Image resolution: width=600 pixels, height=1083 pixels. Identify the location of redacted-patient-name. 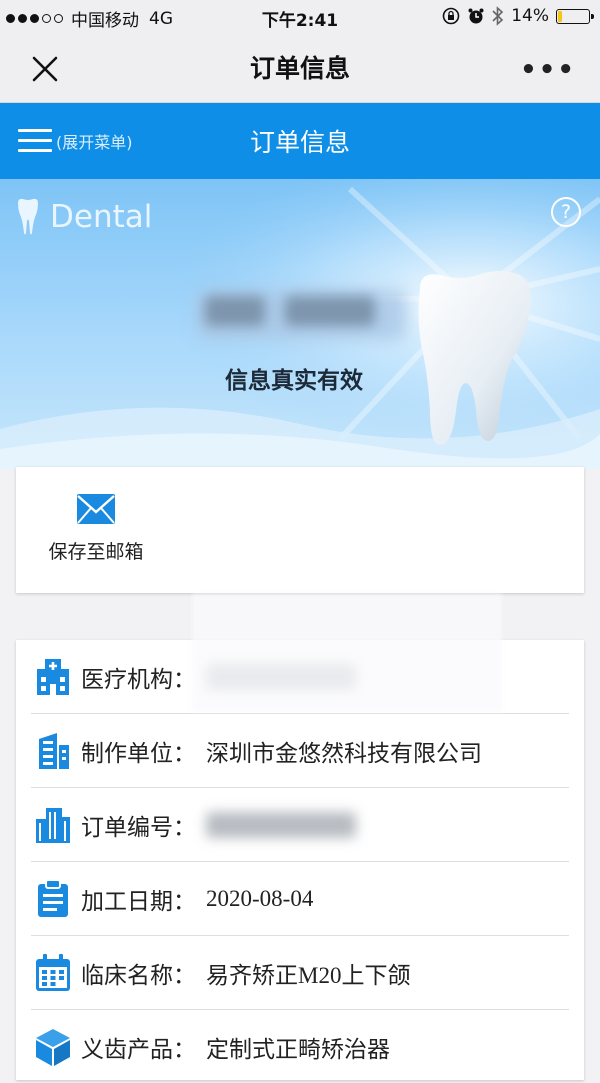
(300, 315).